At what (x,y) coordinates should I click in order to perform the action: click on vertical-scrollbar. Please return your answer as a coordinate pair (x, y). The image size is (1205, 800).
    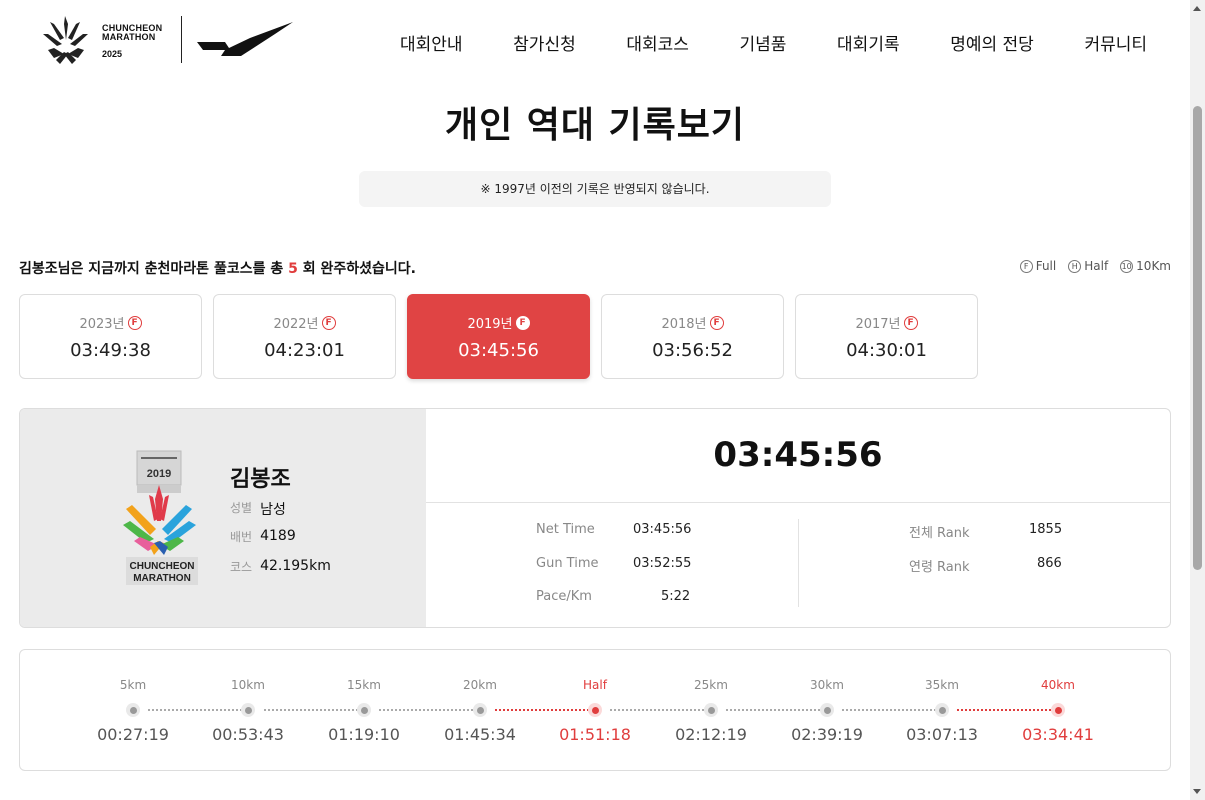
    Looking at the image, I should click on (1197, 400).